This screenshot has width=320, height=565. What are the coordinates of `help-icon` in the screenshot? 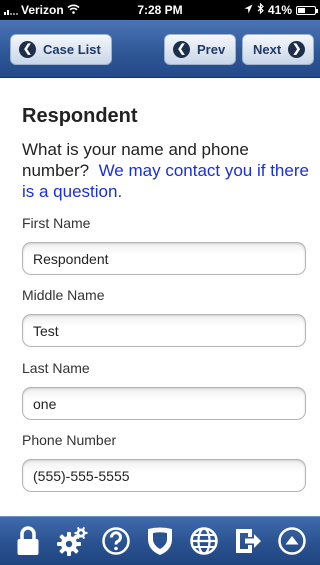 It's located at (116, 541).